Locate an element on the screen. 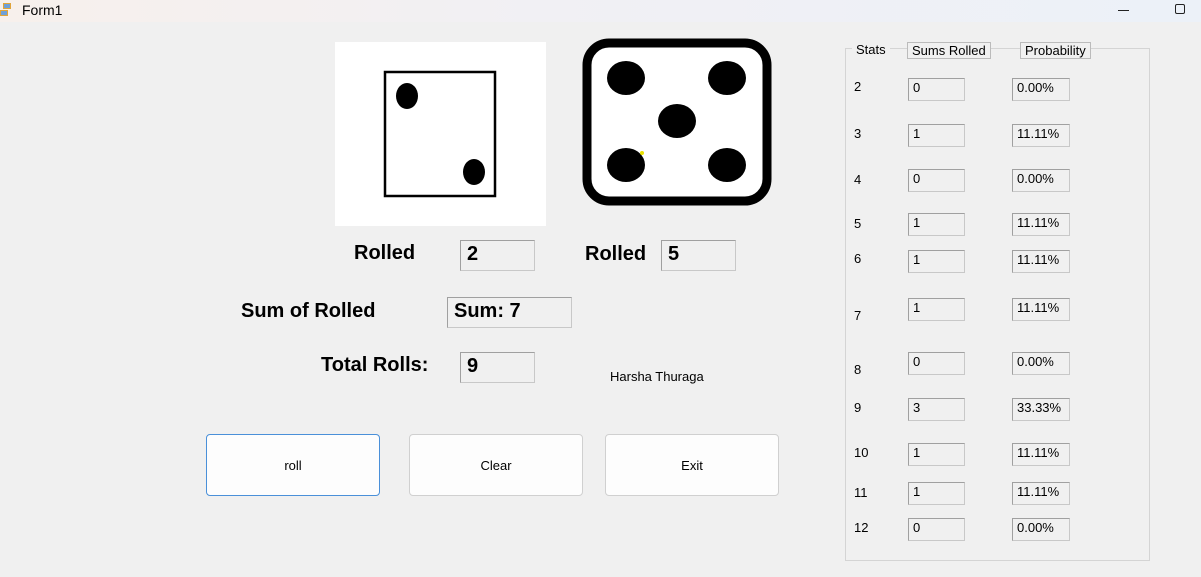 Image resolution: width=1201 pixels, height=577 pixels. title-bar: Form1 is located at coordinates (600, 11).